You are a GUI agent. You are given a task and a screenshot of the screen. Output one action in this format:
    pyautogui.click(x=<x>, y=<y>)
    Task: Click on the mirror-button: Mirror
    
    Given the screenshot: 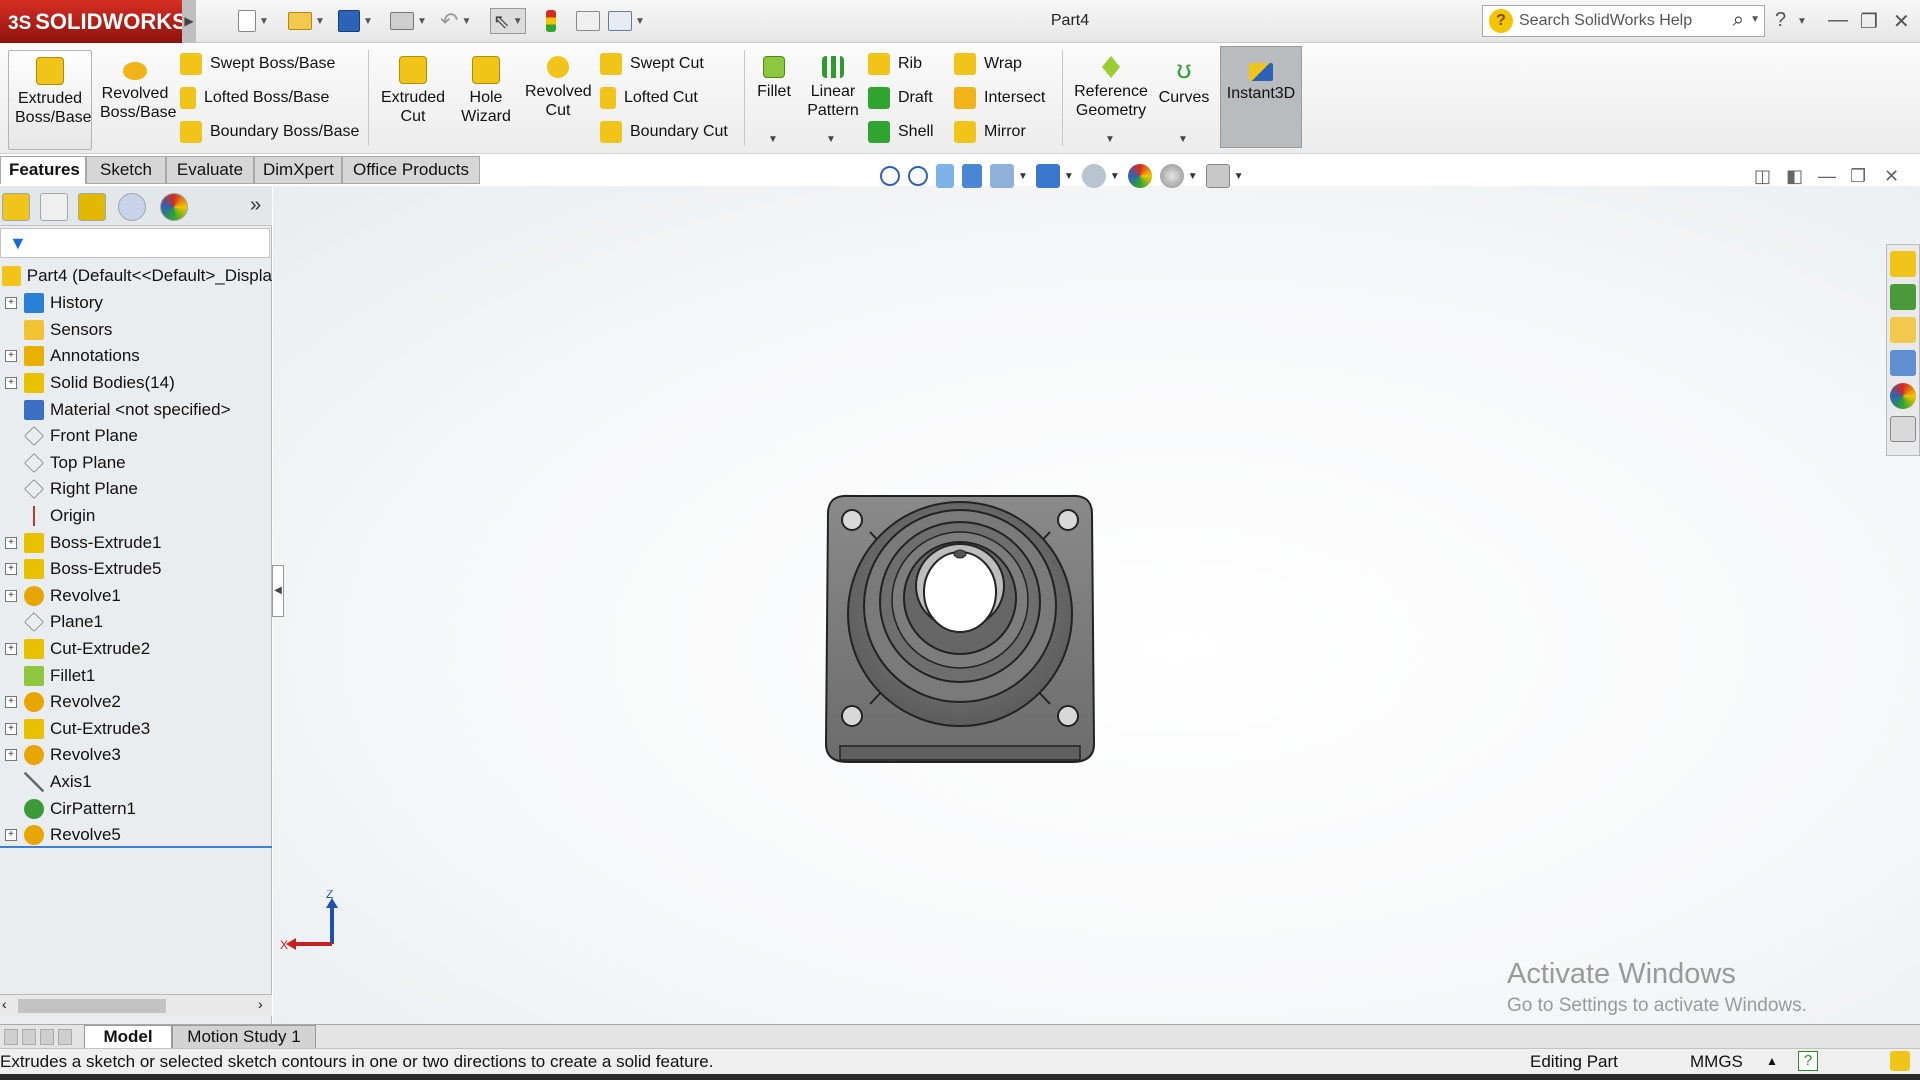 What is the action you would take?
    pyautogui.click(x=990, y=132)
    